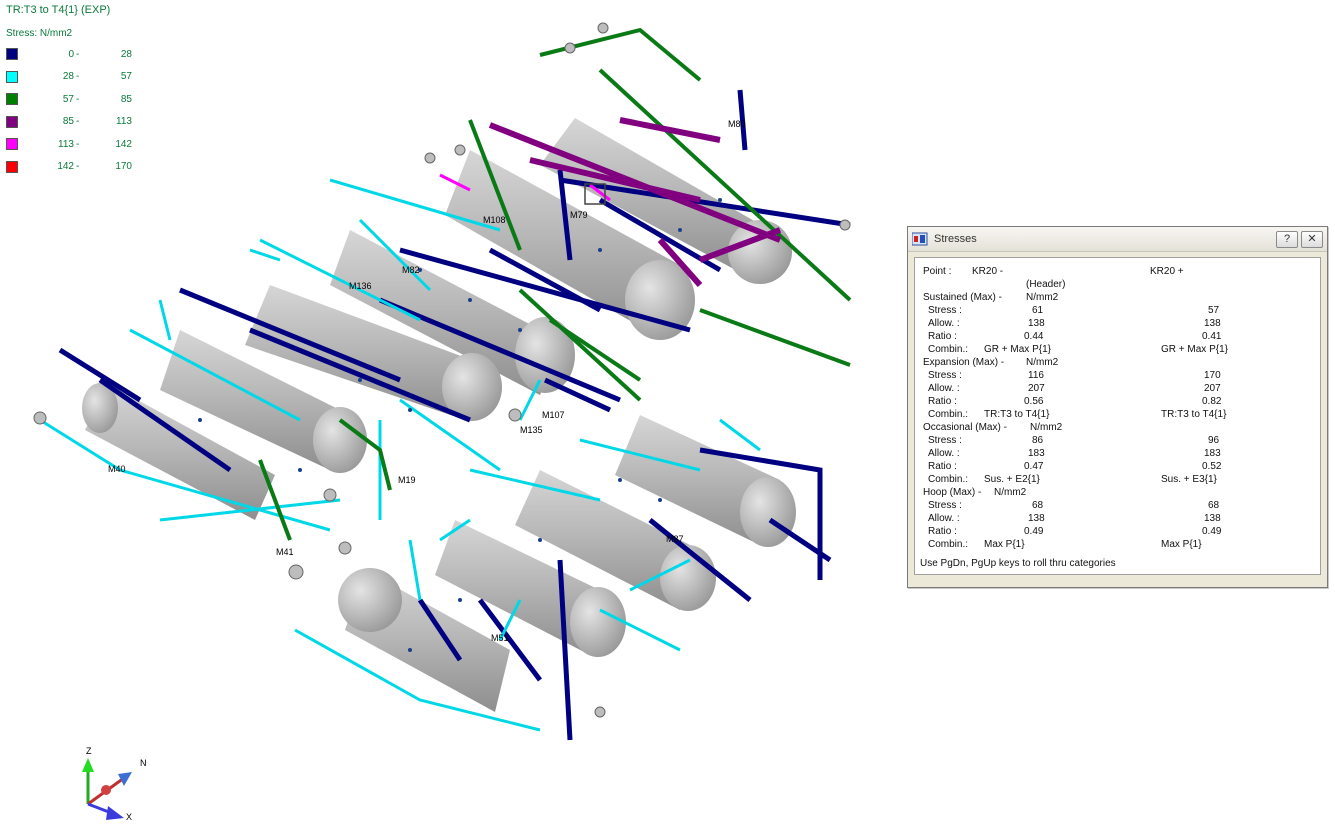 This screenshot has width=1335, height=831. I want to click on category-name: Expansion (Max) -, so click(964, 362).